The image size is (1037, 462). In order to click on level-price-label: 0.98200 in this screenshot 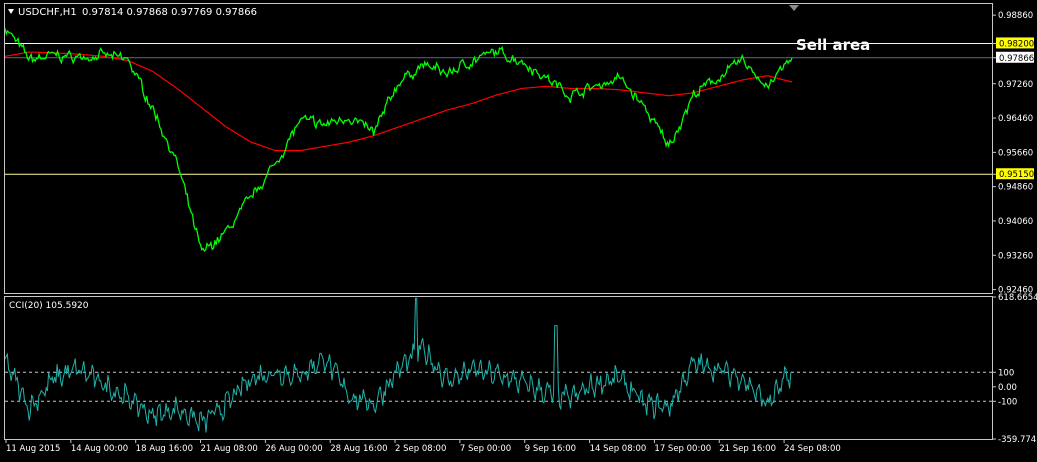, I will do `click(1016, 44)`.